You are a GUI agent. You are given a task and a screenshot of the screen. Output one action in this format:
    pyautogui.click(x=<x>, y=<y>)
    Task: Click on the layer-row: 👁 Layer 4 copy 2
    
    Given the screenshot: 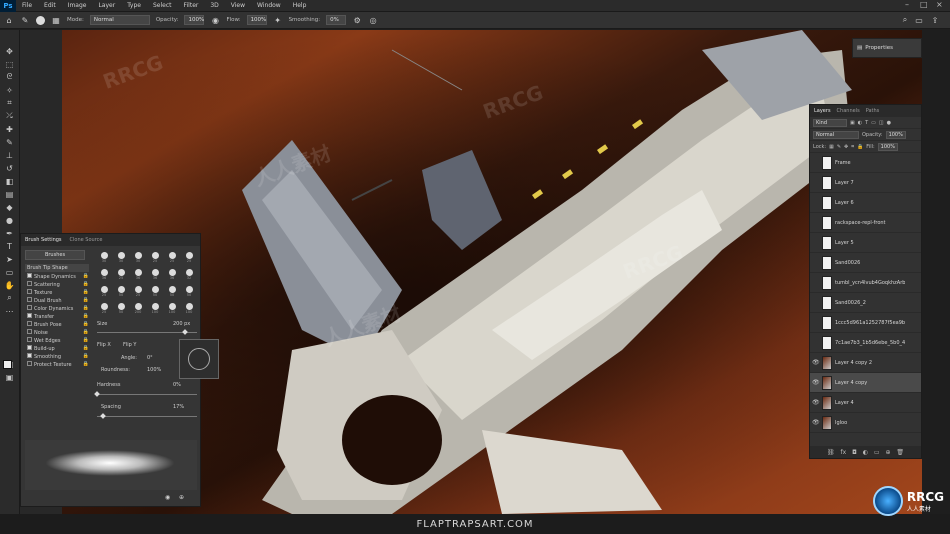 What is the action you would take?
    pyautogui.click(x=865, y=363)
    